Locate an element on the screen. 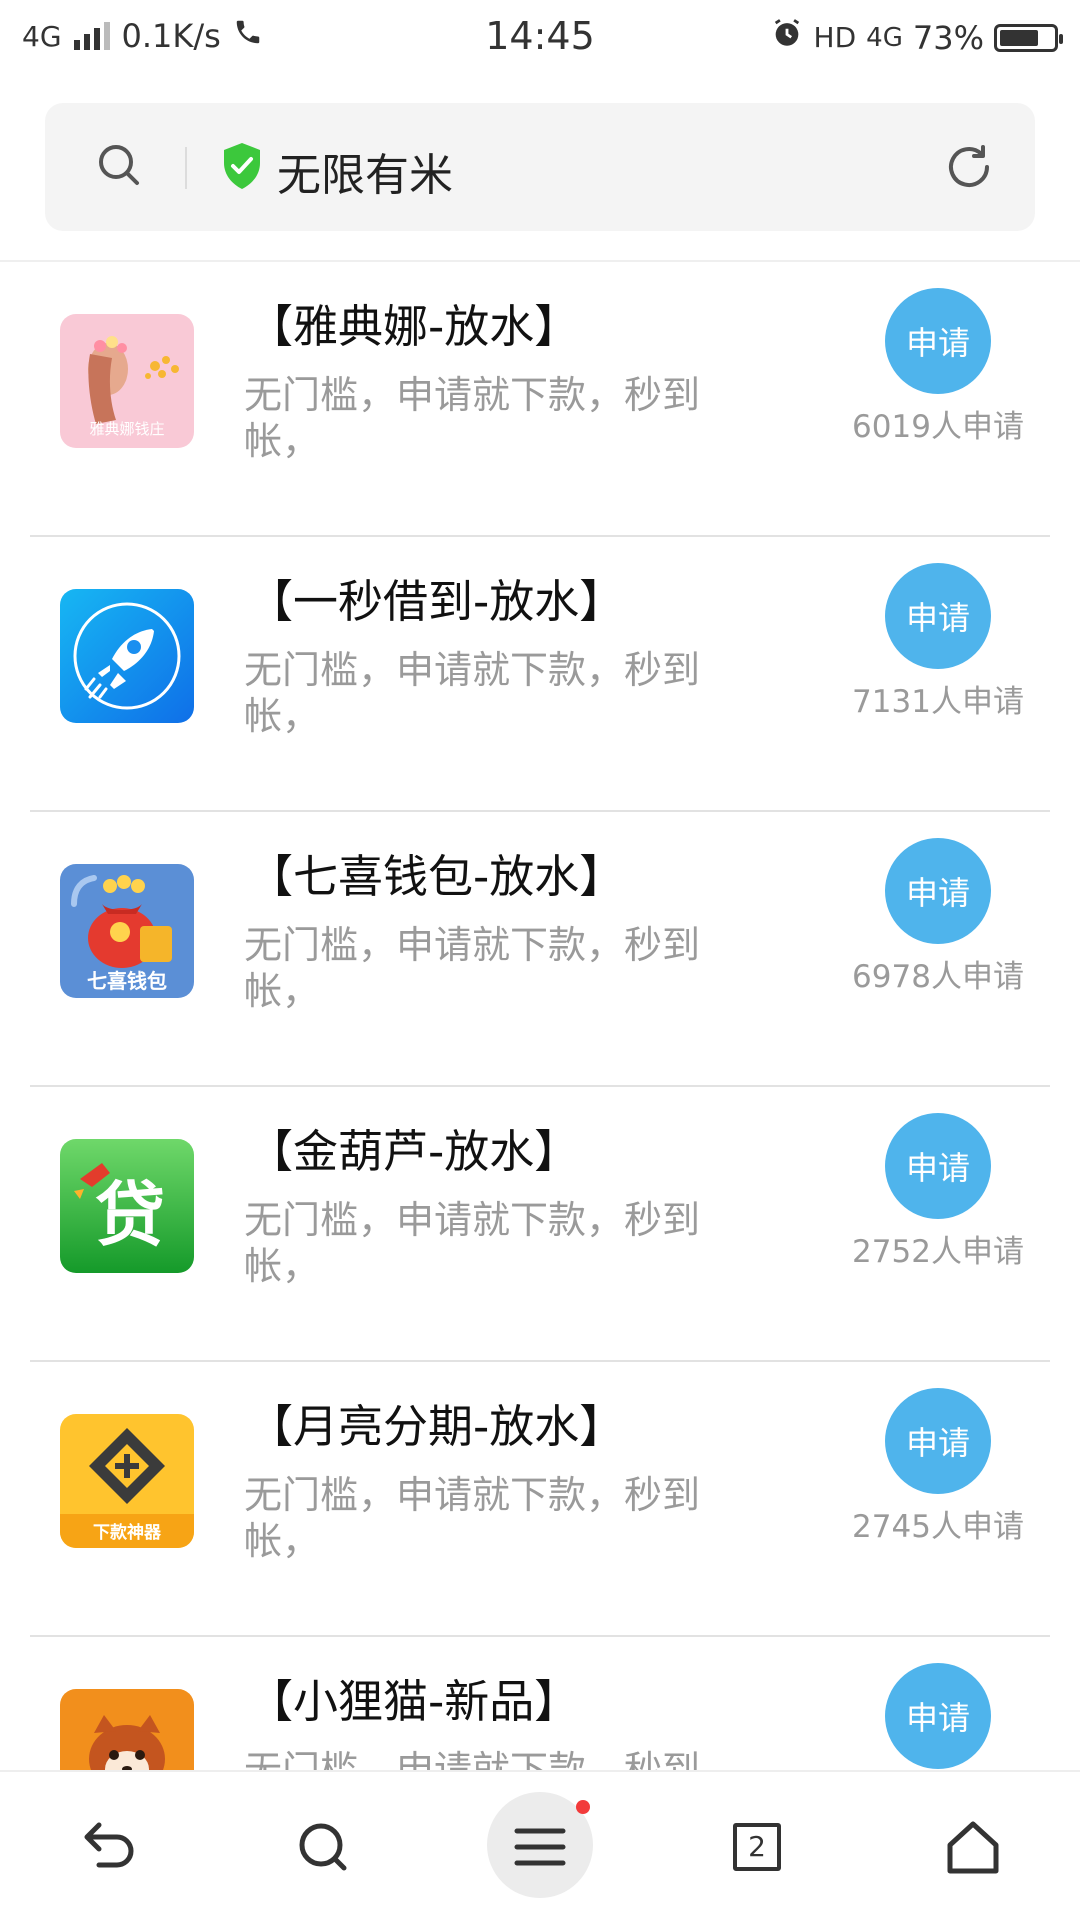  network-type-right: 4G is located at coordinates (884, 37).